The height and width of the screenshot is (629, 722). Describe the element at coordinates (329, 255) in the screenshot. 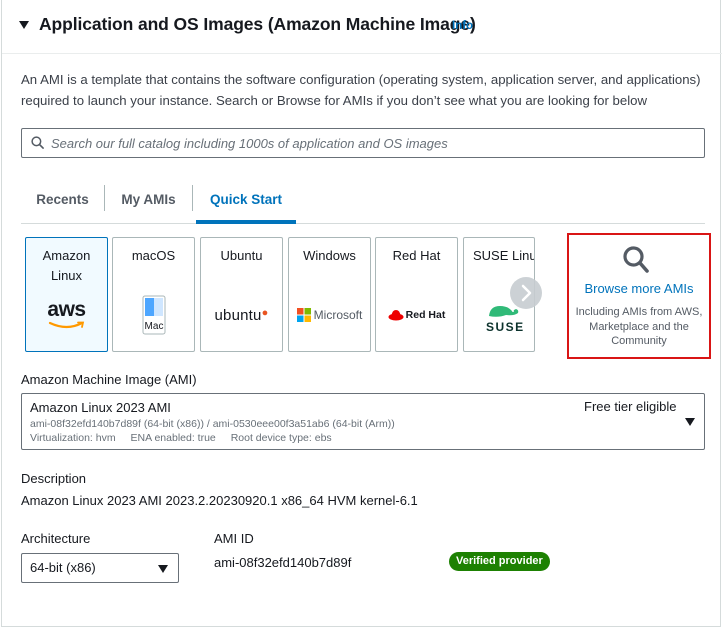

I see `os-tile-label: Windows` at that location.